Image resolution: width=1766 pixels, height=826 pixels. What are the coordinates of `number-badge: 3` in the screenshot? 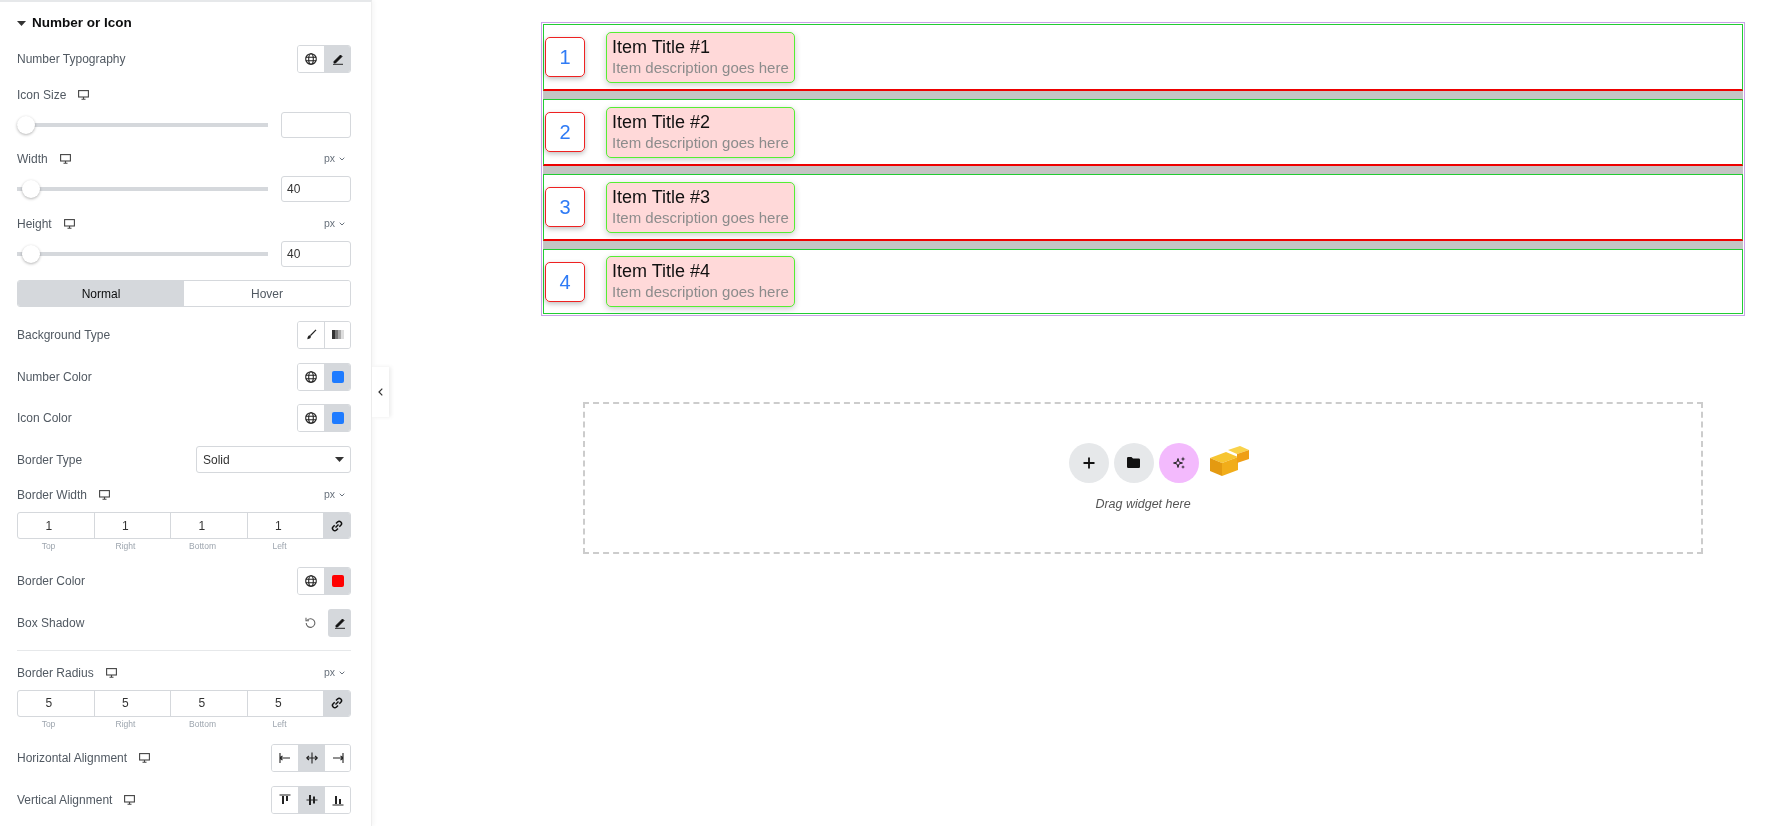 It's located at (565, 207).